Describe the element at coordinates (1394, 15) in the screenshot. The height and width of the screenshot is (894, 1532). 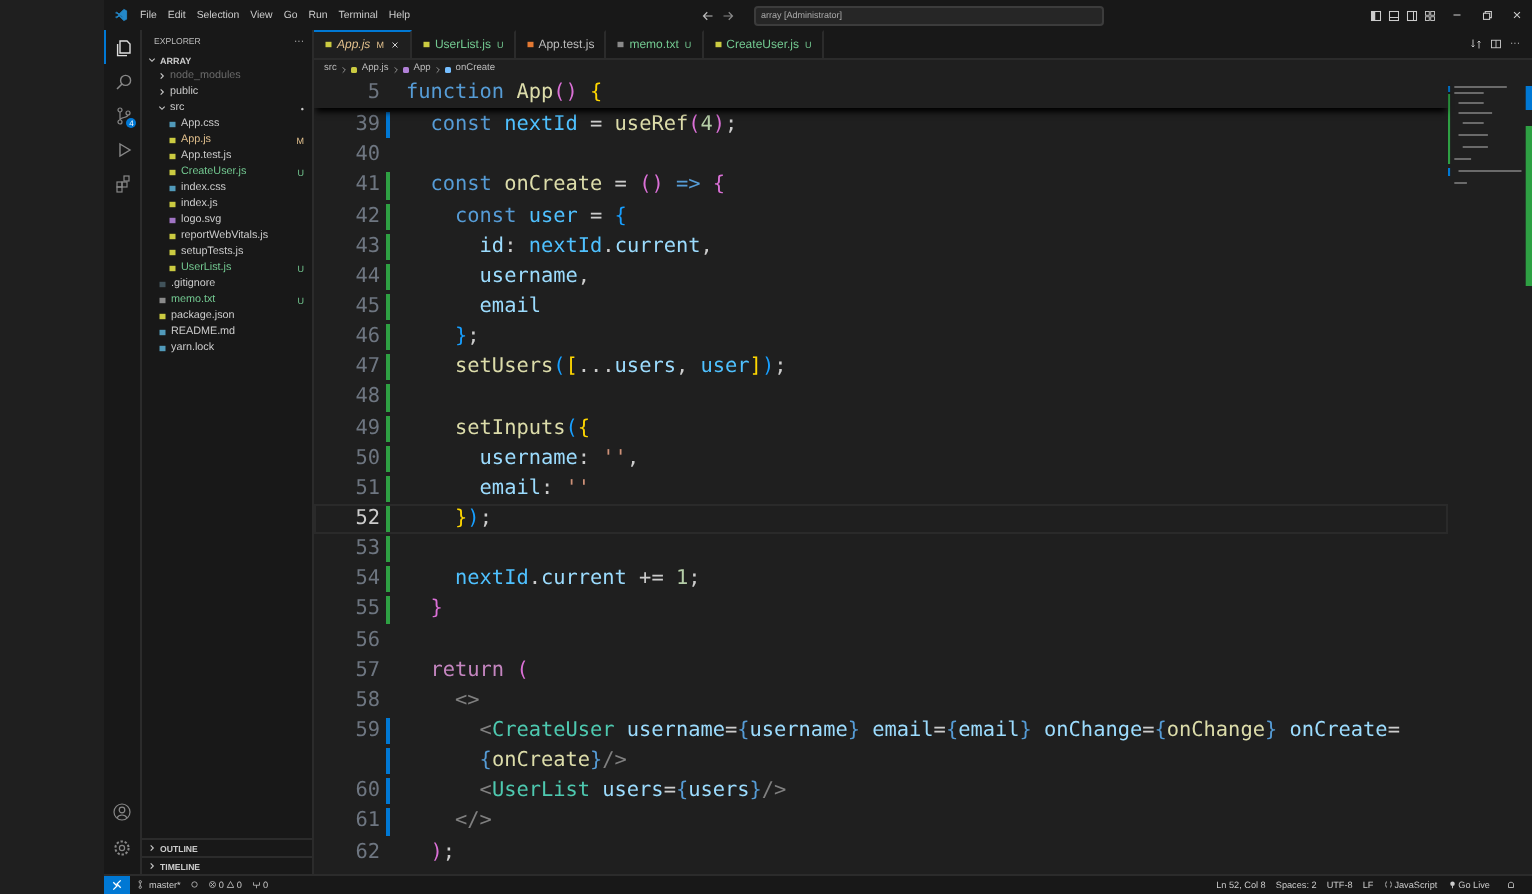
I see `layout-panel-icon` at that location.